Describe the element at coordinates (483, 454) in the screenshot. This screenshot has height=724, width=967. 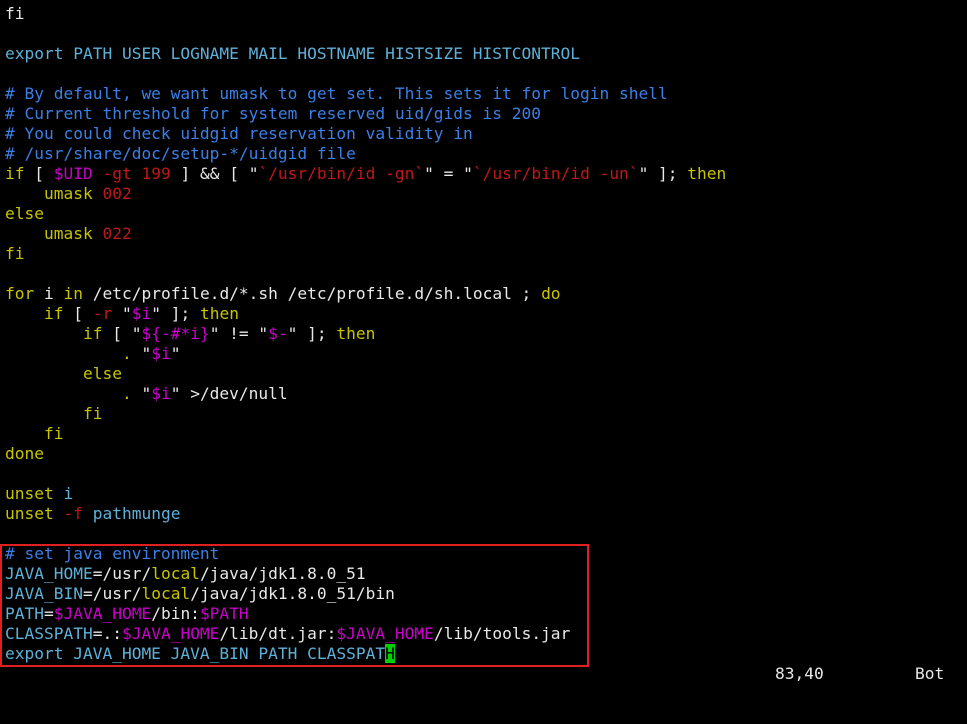
I see `code-line: done` at that location.